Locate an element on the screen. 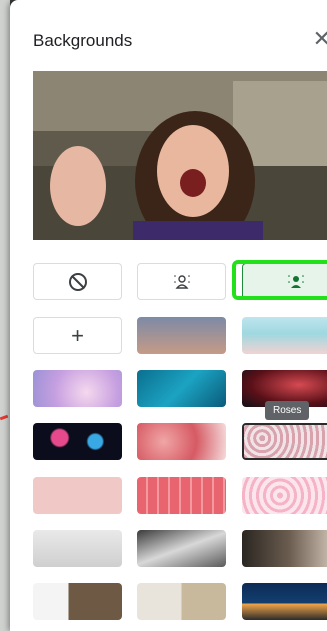  slight-blur-button is located at coordinates (181, 281).